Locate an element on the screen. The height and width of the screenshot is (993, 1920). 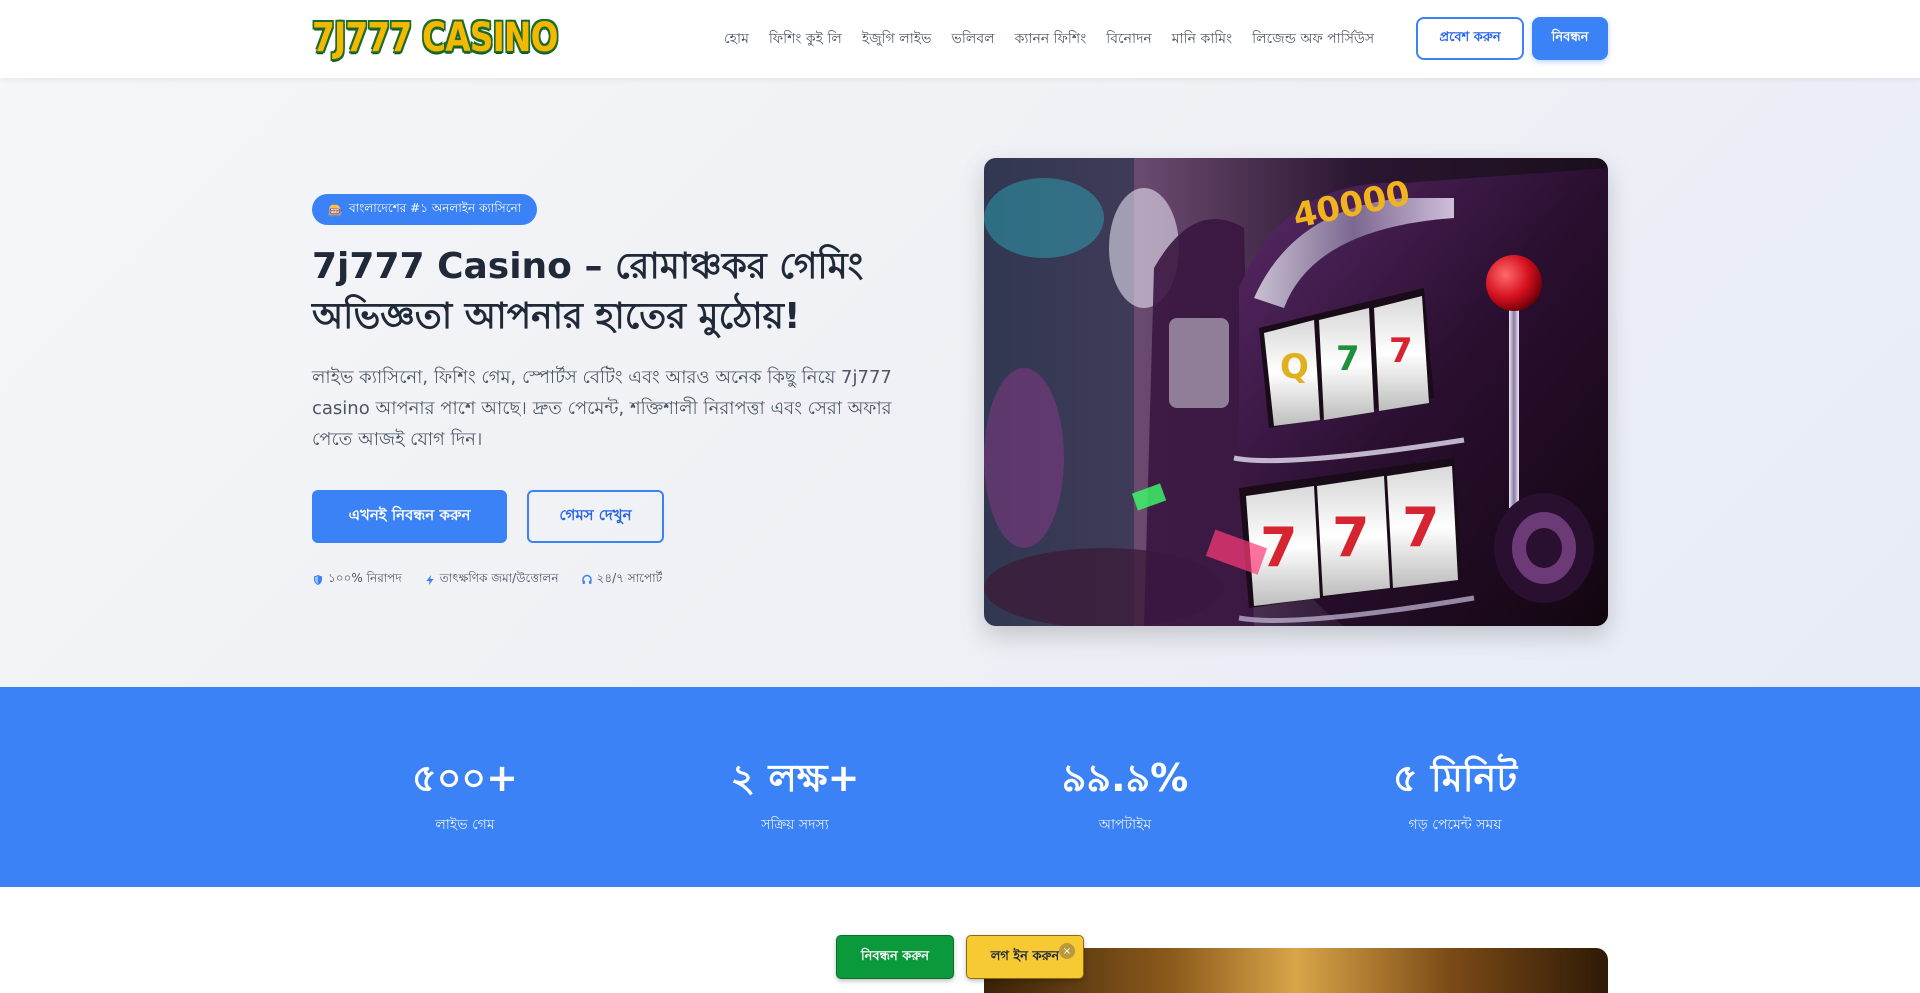
nav-item-cannon-fishing: ক্যানন ফিশিং is located at coordinates (1051, 39).